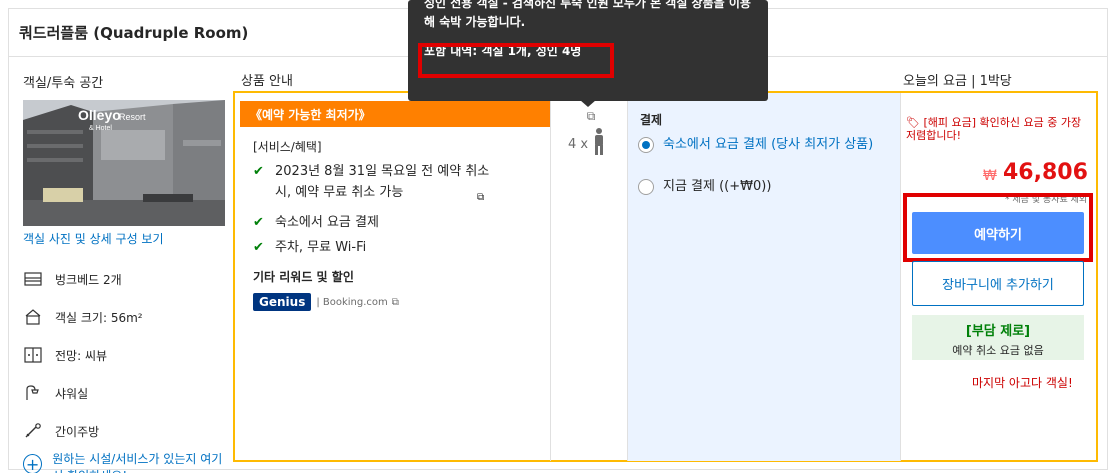 Image resolution: width=1115 pixels, height=473 pixels. I want to click on person-icon, so click(599, 141).